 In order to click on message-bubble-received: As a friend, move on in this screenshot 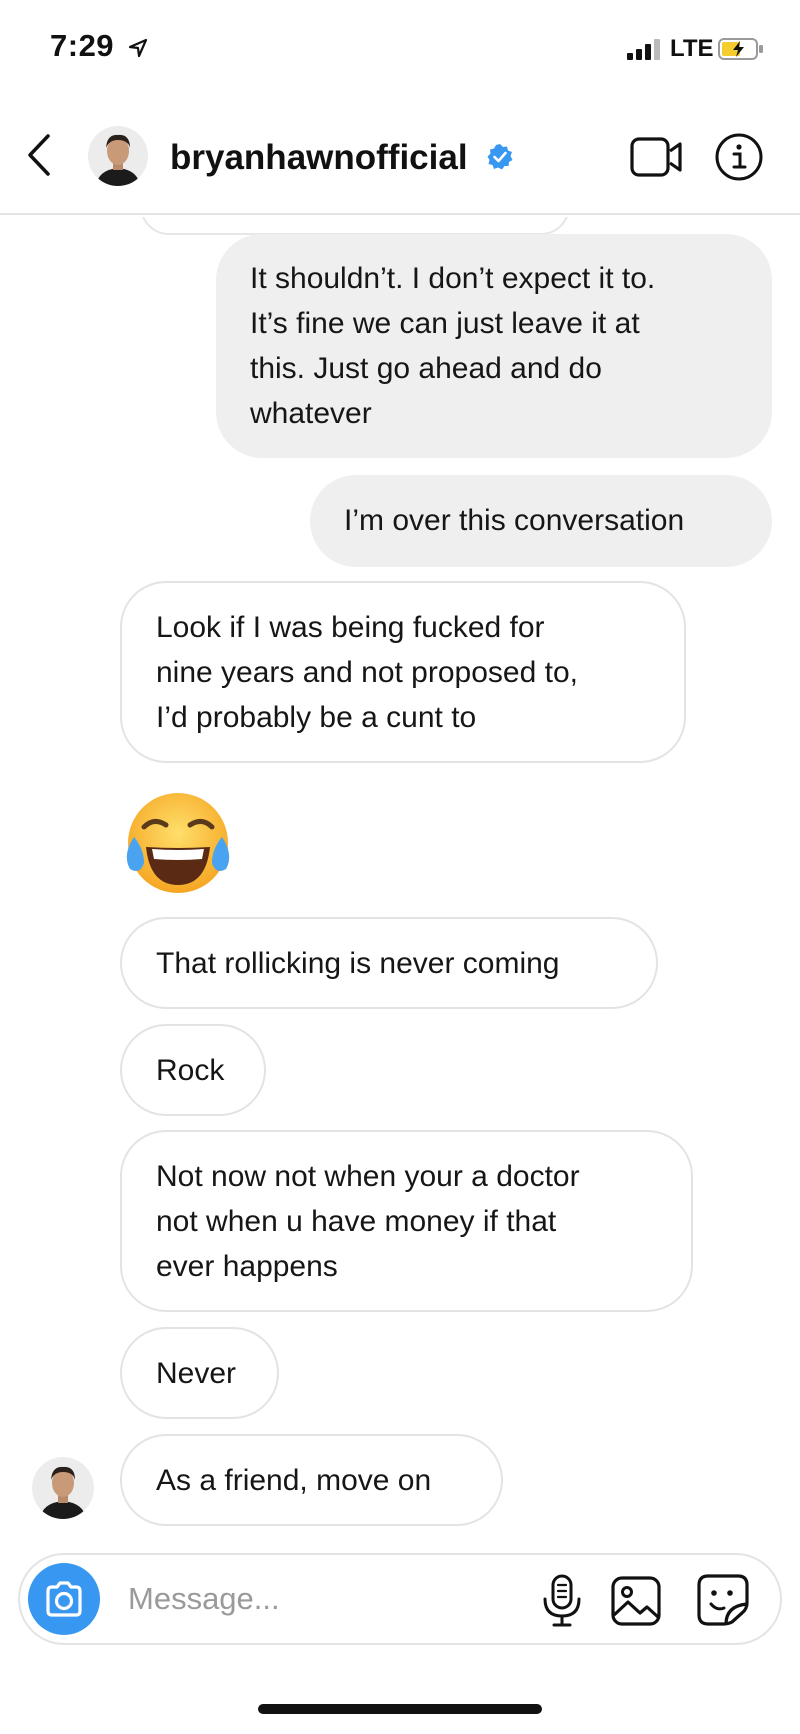, I will do `click(311, 1480)`.